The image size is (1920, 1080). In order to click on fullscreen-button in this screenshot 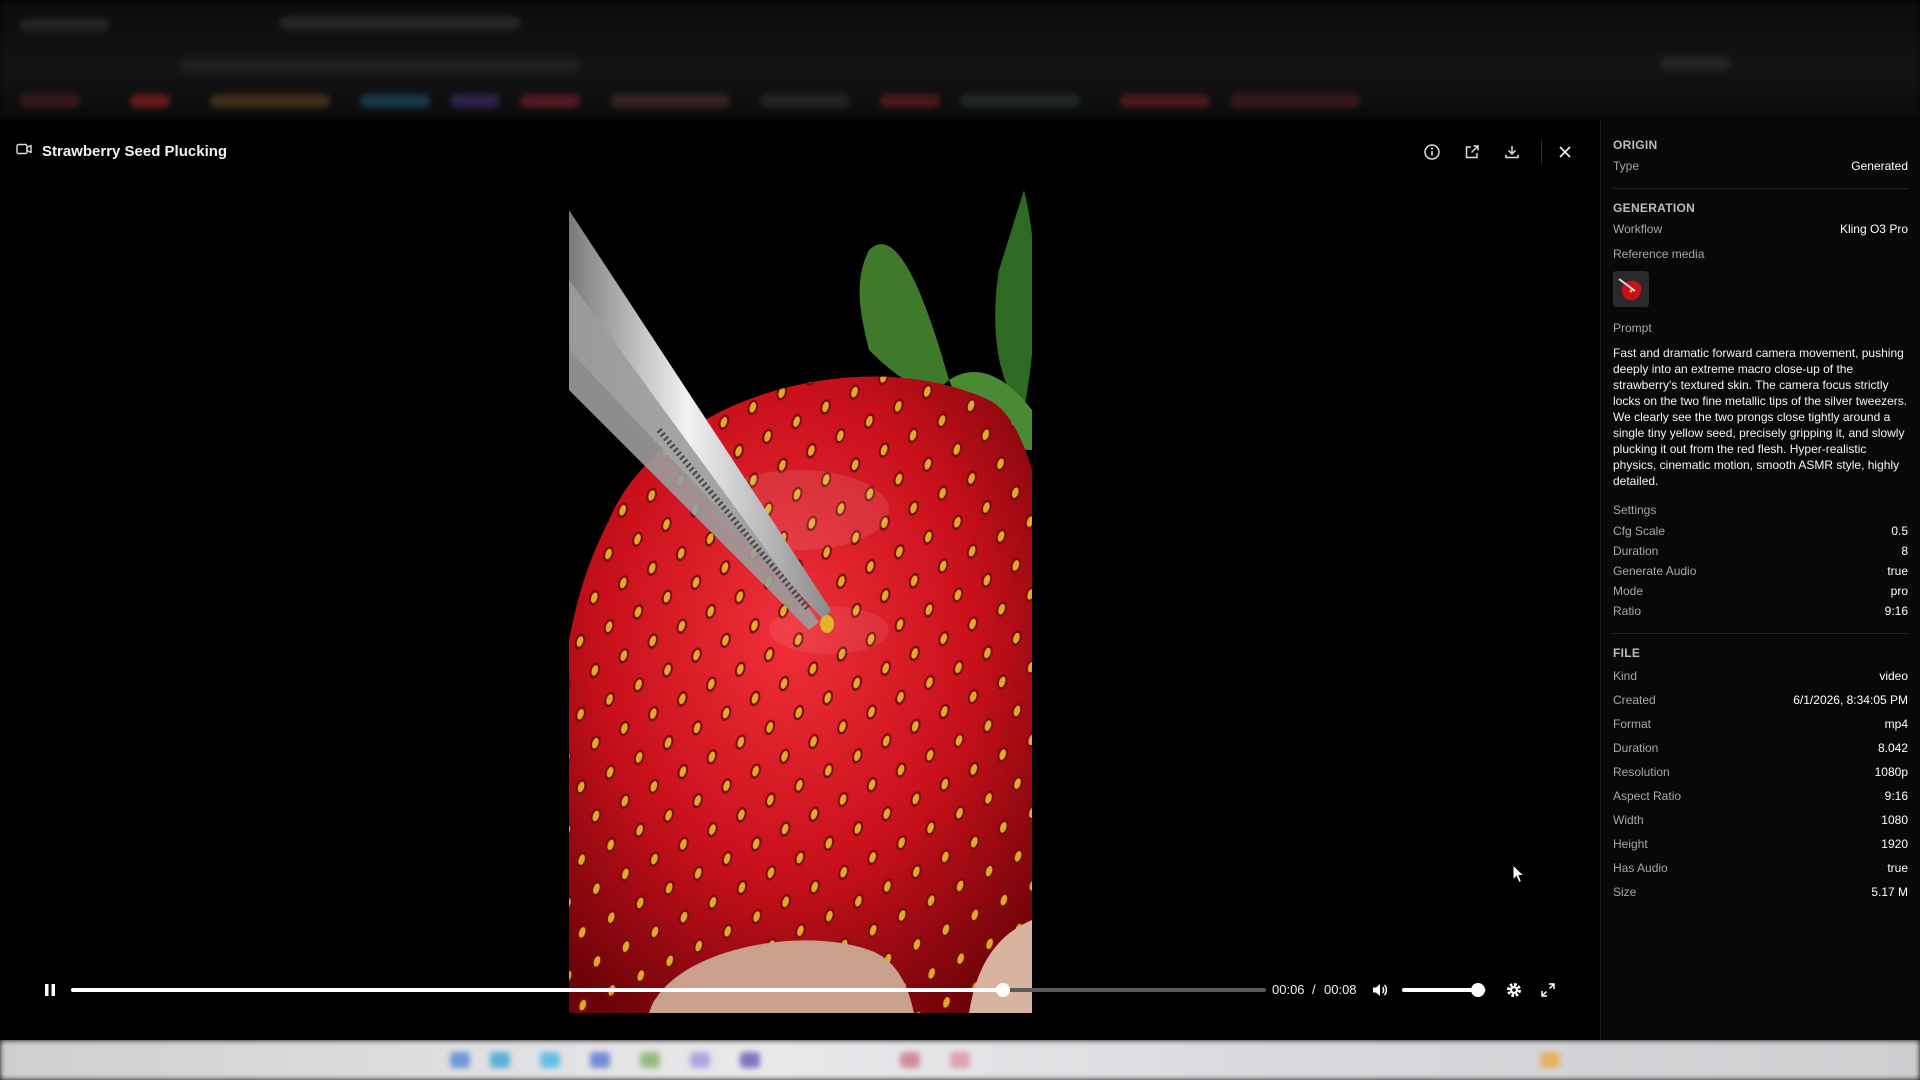, I will do `click(1548, 990)`.